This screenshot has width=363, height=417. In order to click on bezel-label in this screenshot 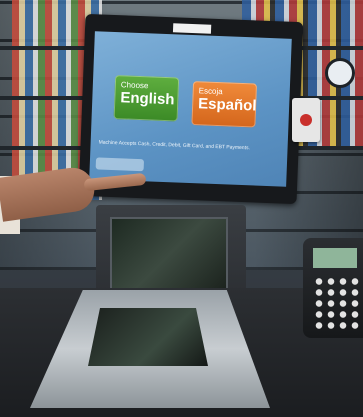, I will do `click(192, 28)`.